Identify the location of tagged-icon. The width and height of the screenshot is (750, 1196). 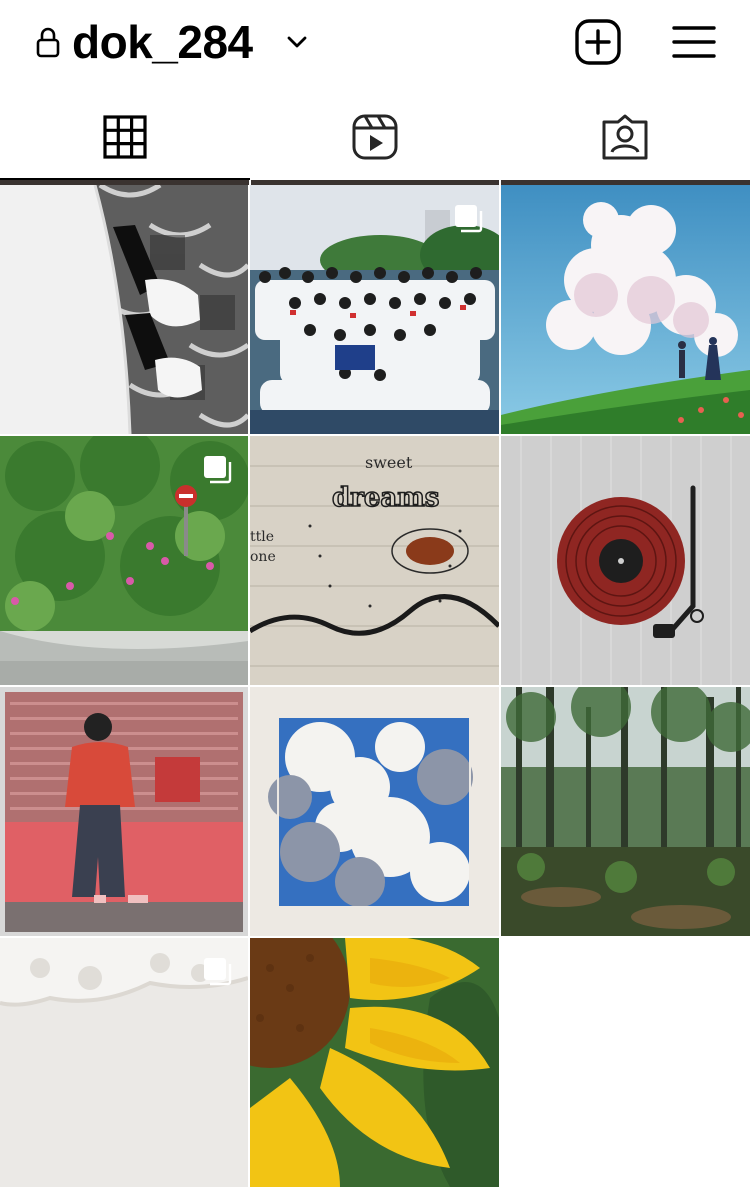
(625, 137).